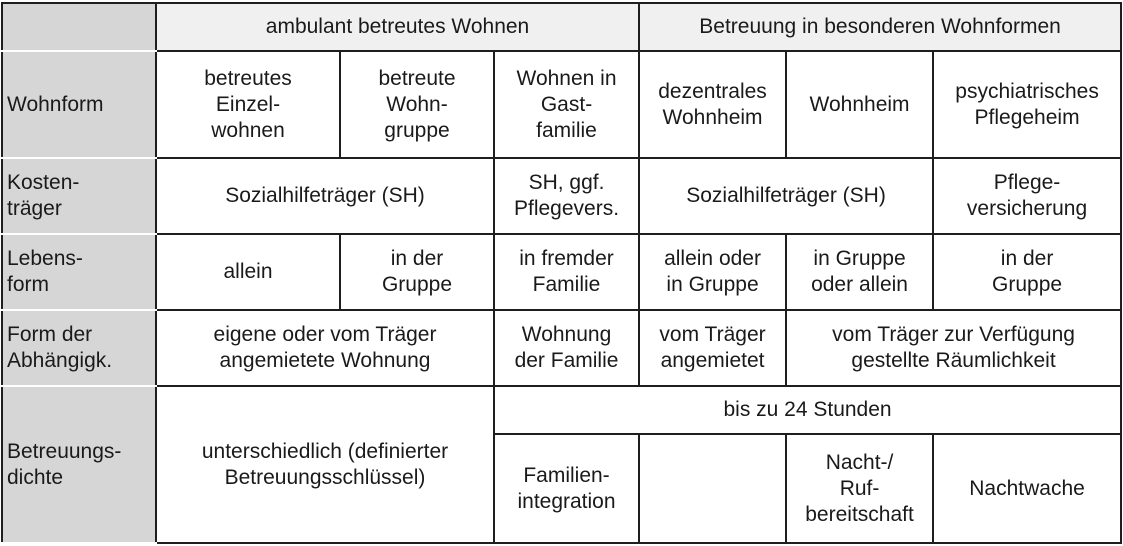 Image resolution: width=1123 pixels, height=546 pixels. Describe the element at coordinates (860, 488) in the screenshot. I see `betreuungsdichte-wohnheim: Nacht-/ Ruf- bereitschaft` at that location.